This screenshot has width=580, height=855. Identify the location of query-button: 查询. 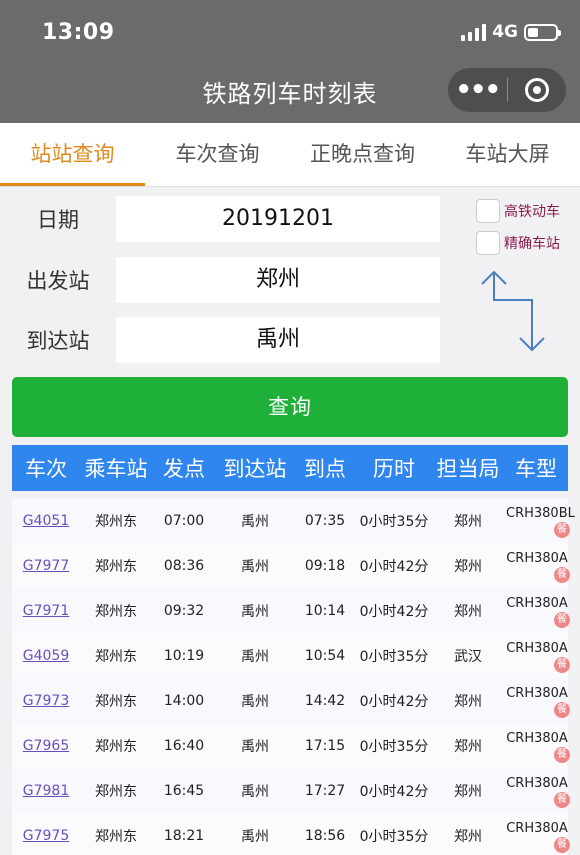
(290, 407).